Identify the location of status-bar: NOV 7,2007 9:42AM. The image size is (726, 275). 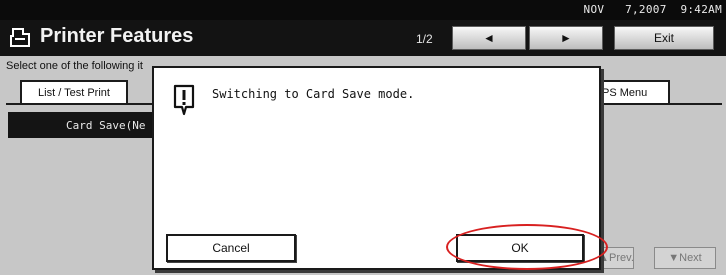
(363, 10).